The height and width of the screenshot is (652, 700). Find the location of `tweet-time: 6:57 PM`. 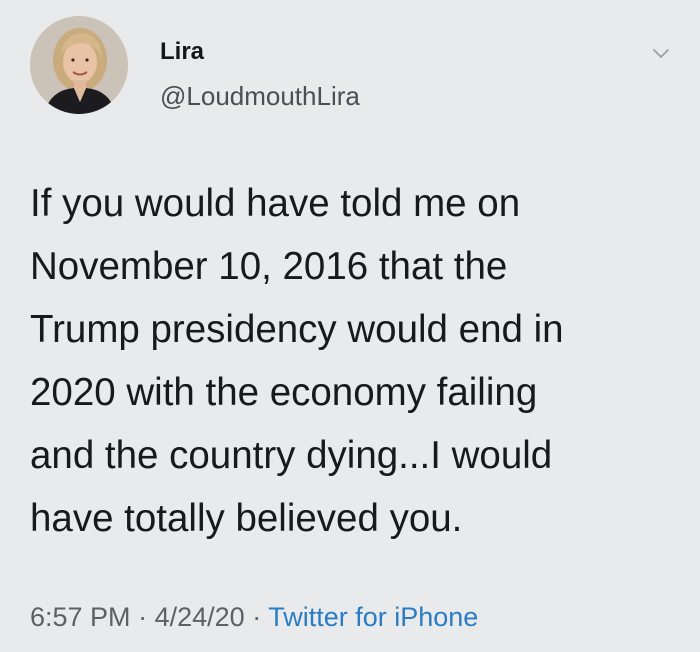

tweet-time: 6:57 PM is located at coordinates (80, 617).